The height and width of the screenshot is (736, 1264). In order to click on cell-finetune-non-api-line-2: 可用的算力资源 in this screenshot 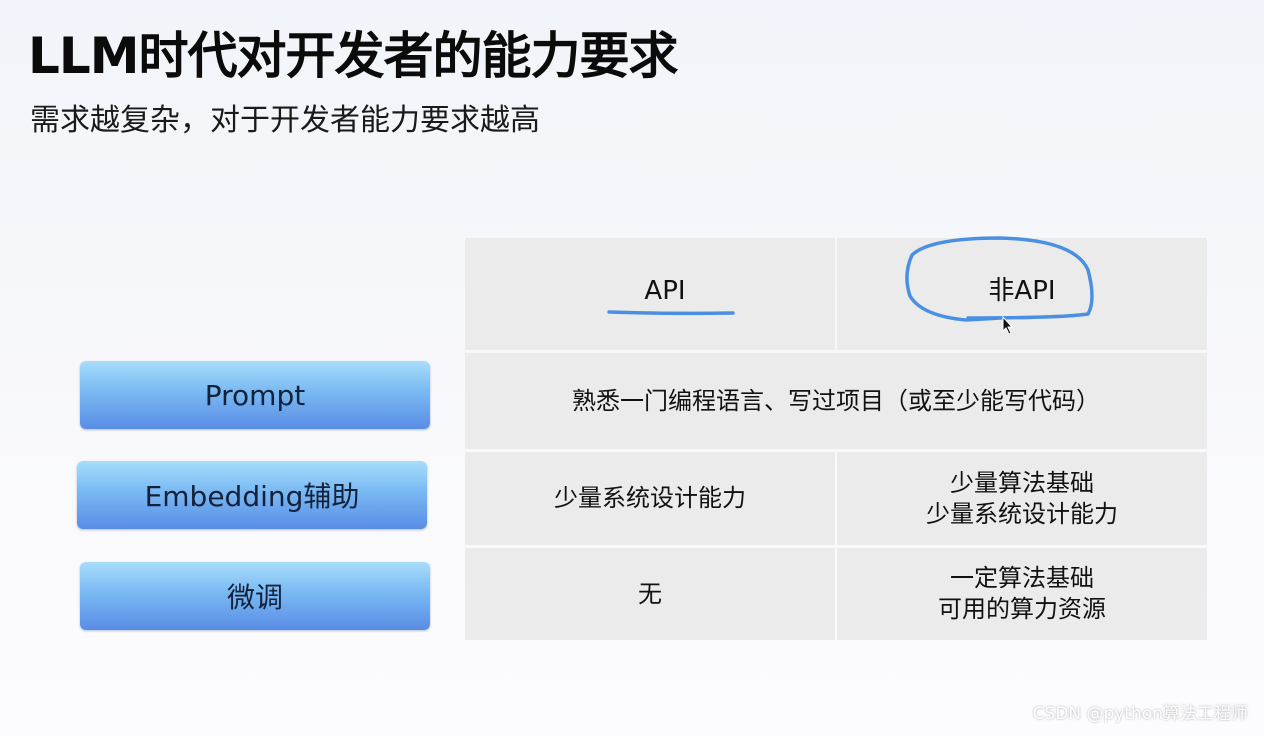, I will do `click(1022, 609)`.